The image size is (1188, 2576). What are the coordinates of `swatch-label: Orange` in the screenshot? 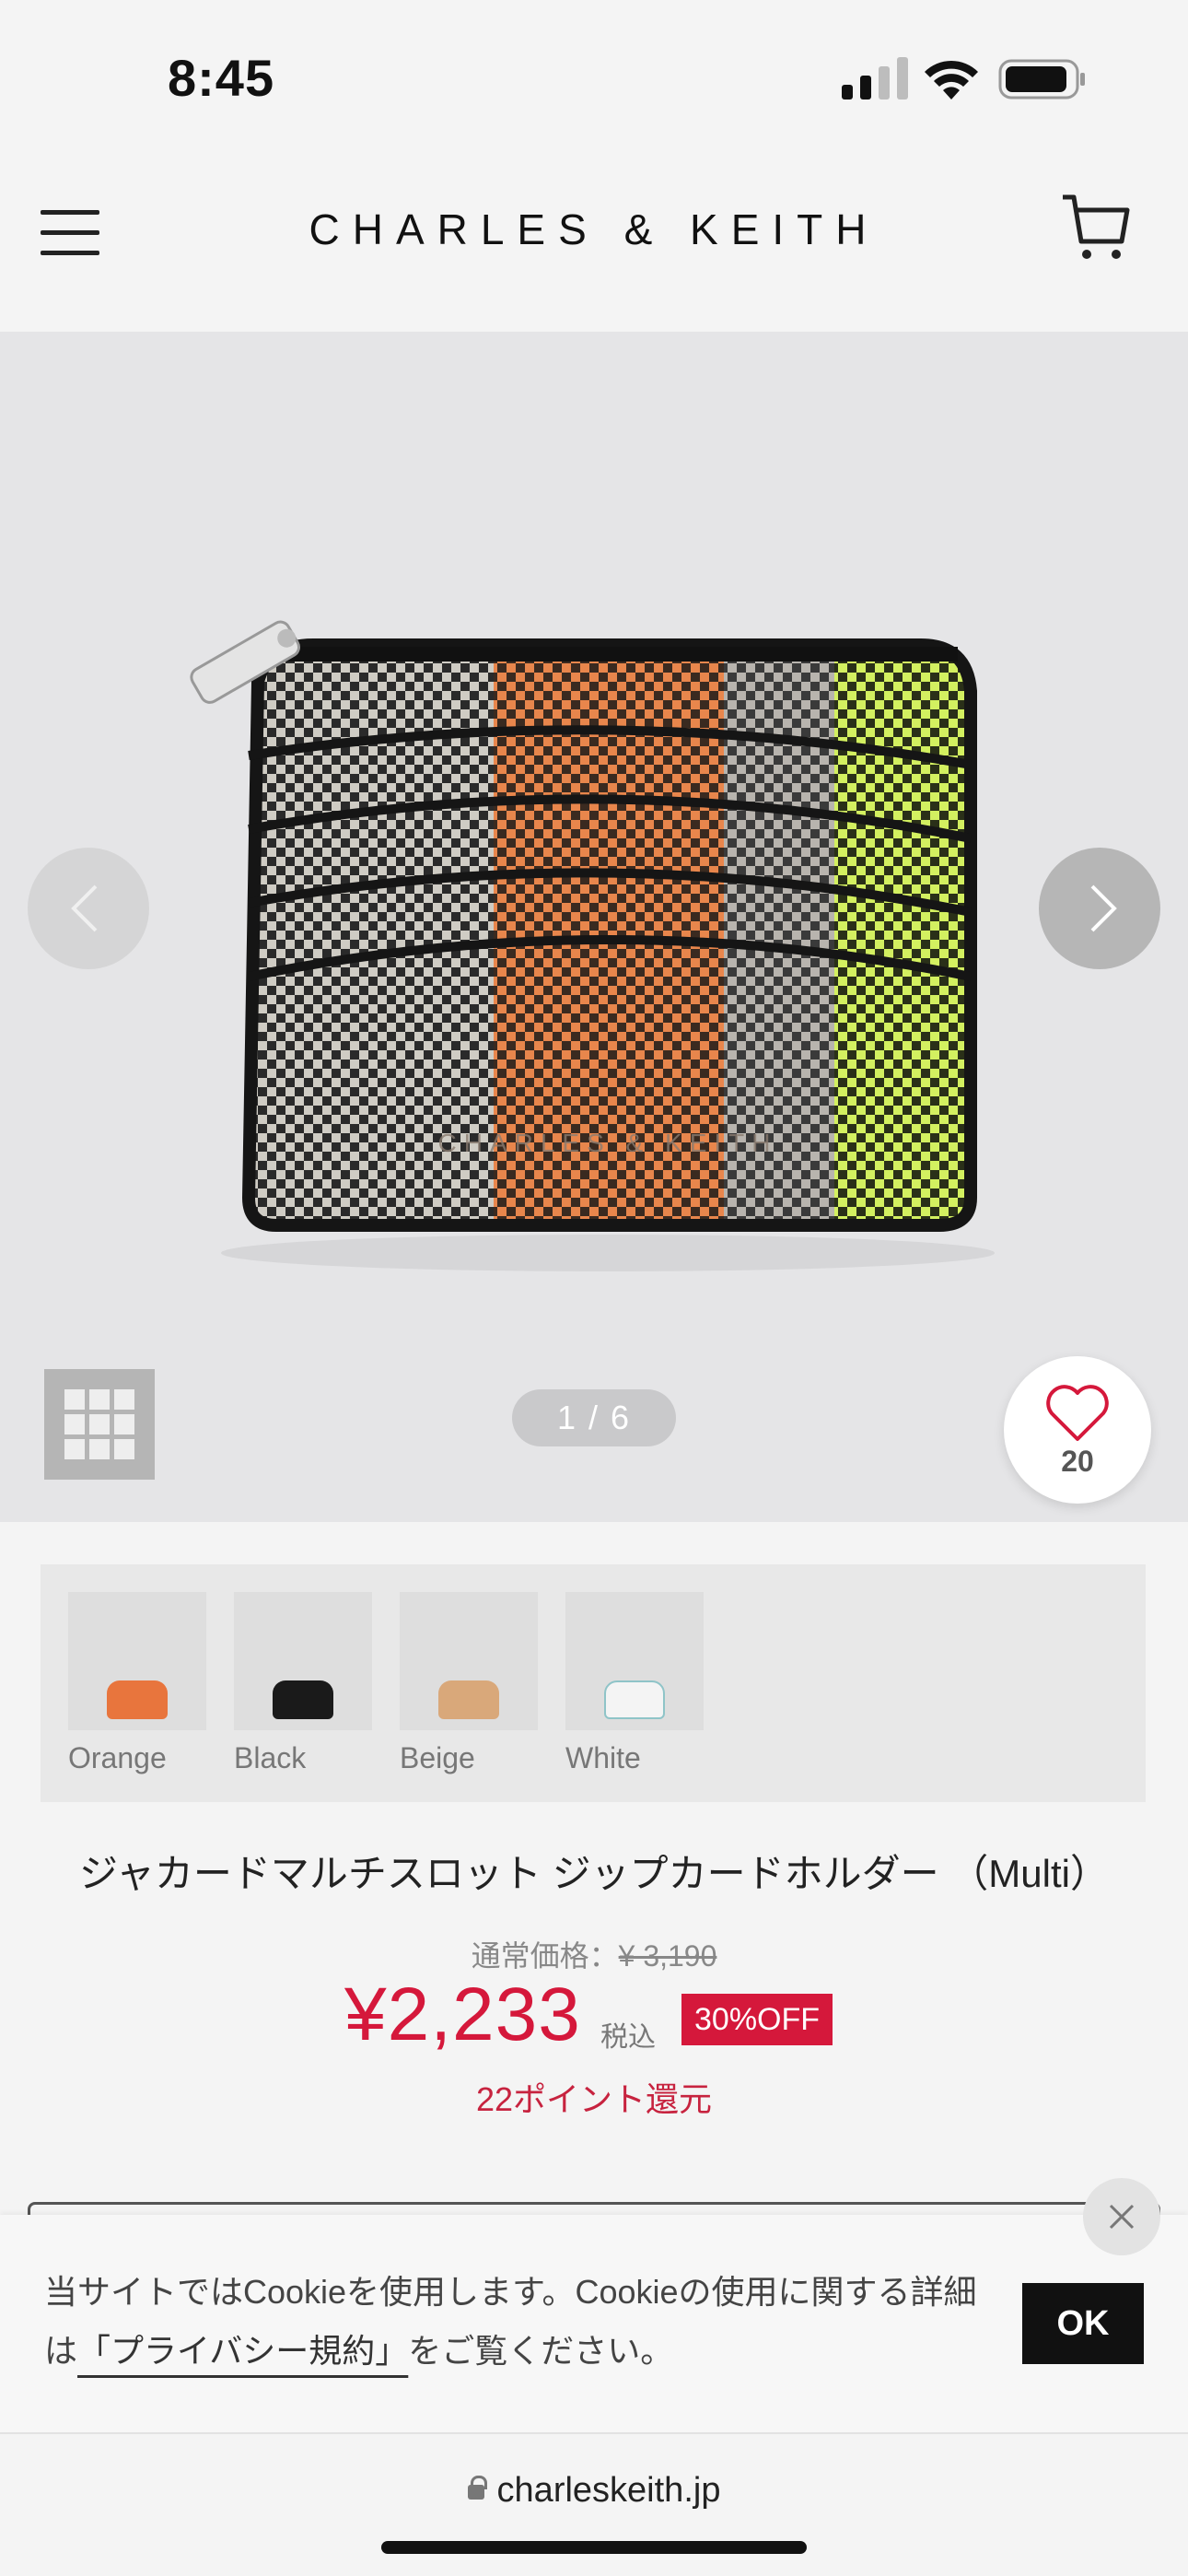 It's located at (117, 1757).